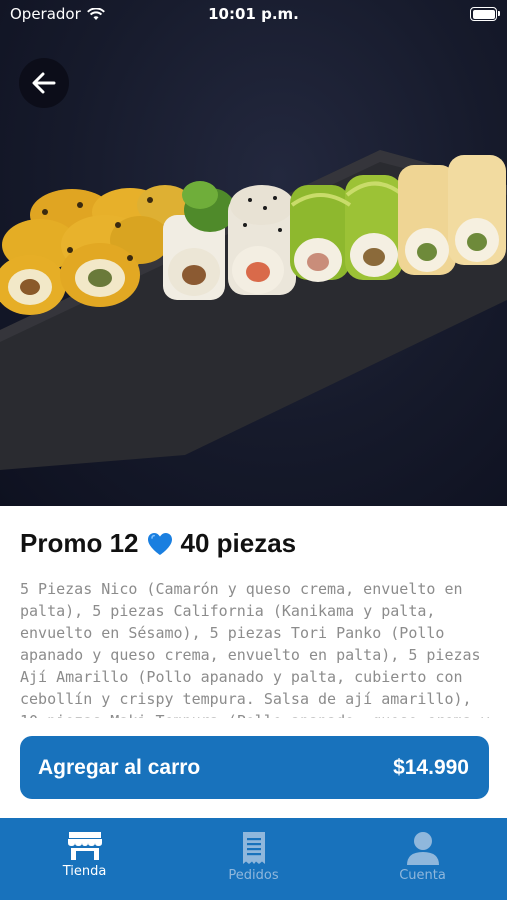 This screenshot has height=900, width=507. I want to click on tab-pedidos: Pedidos, so click(253, 859).